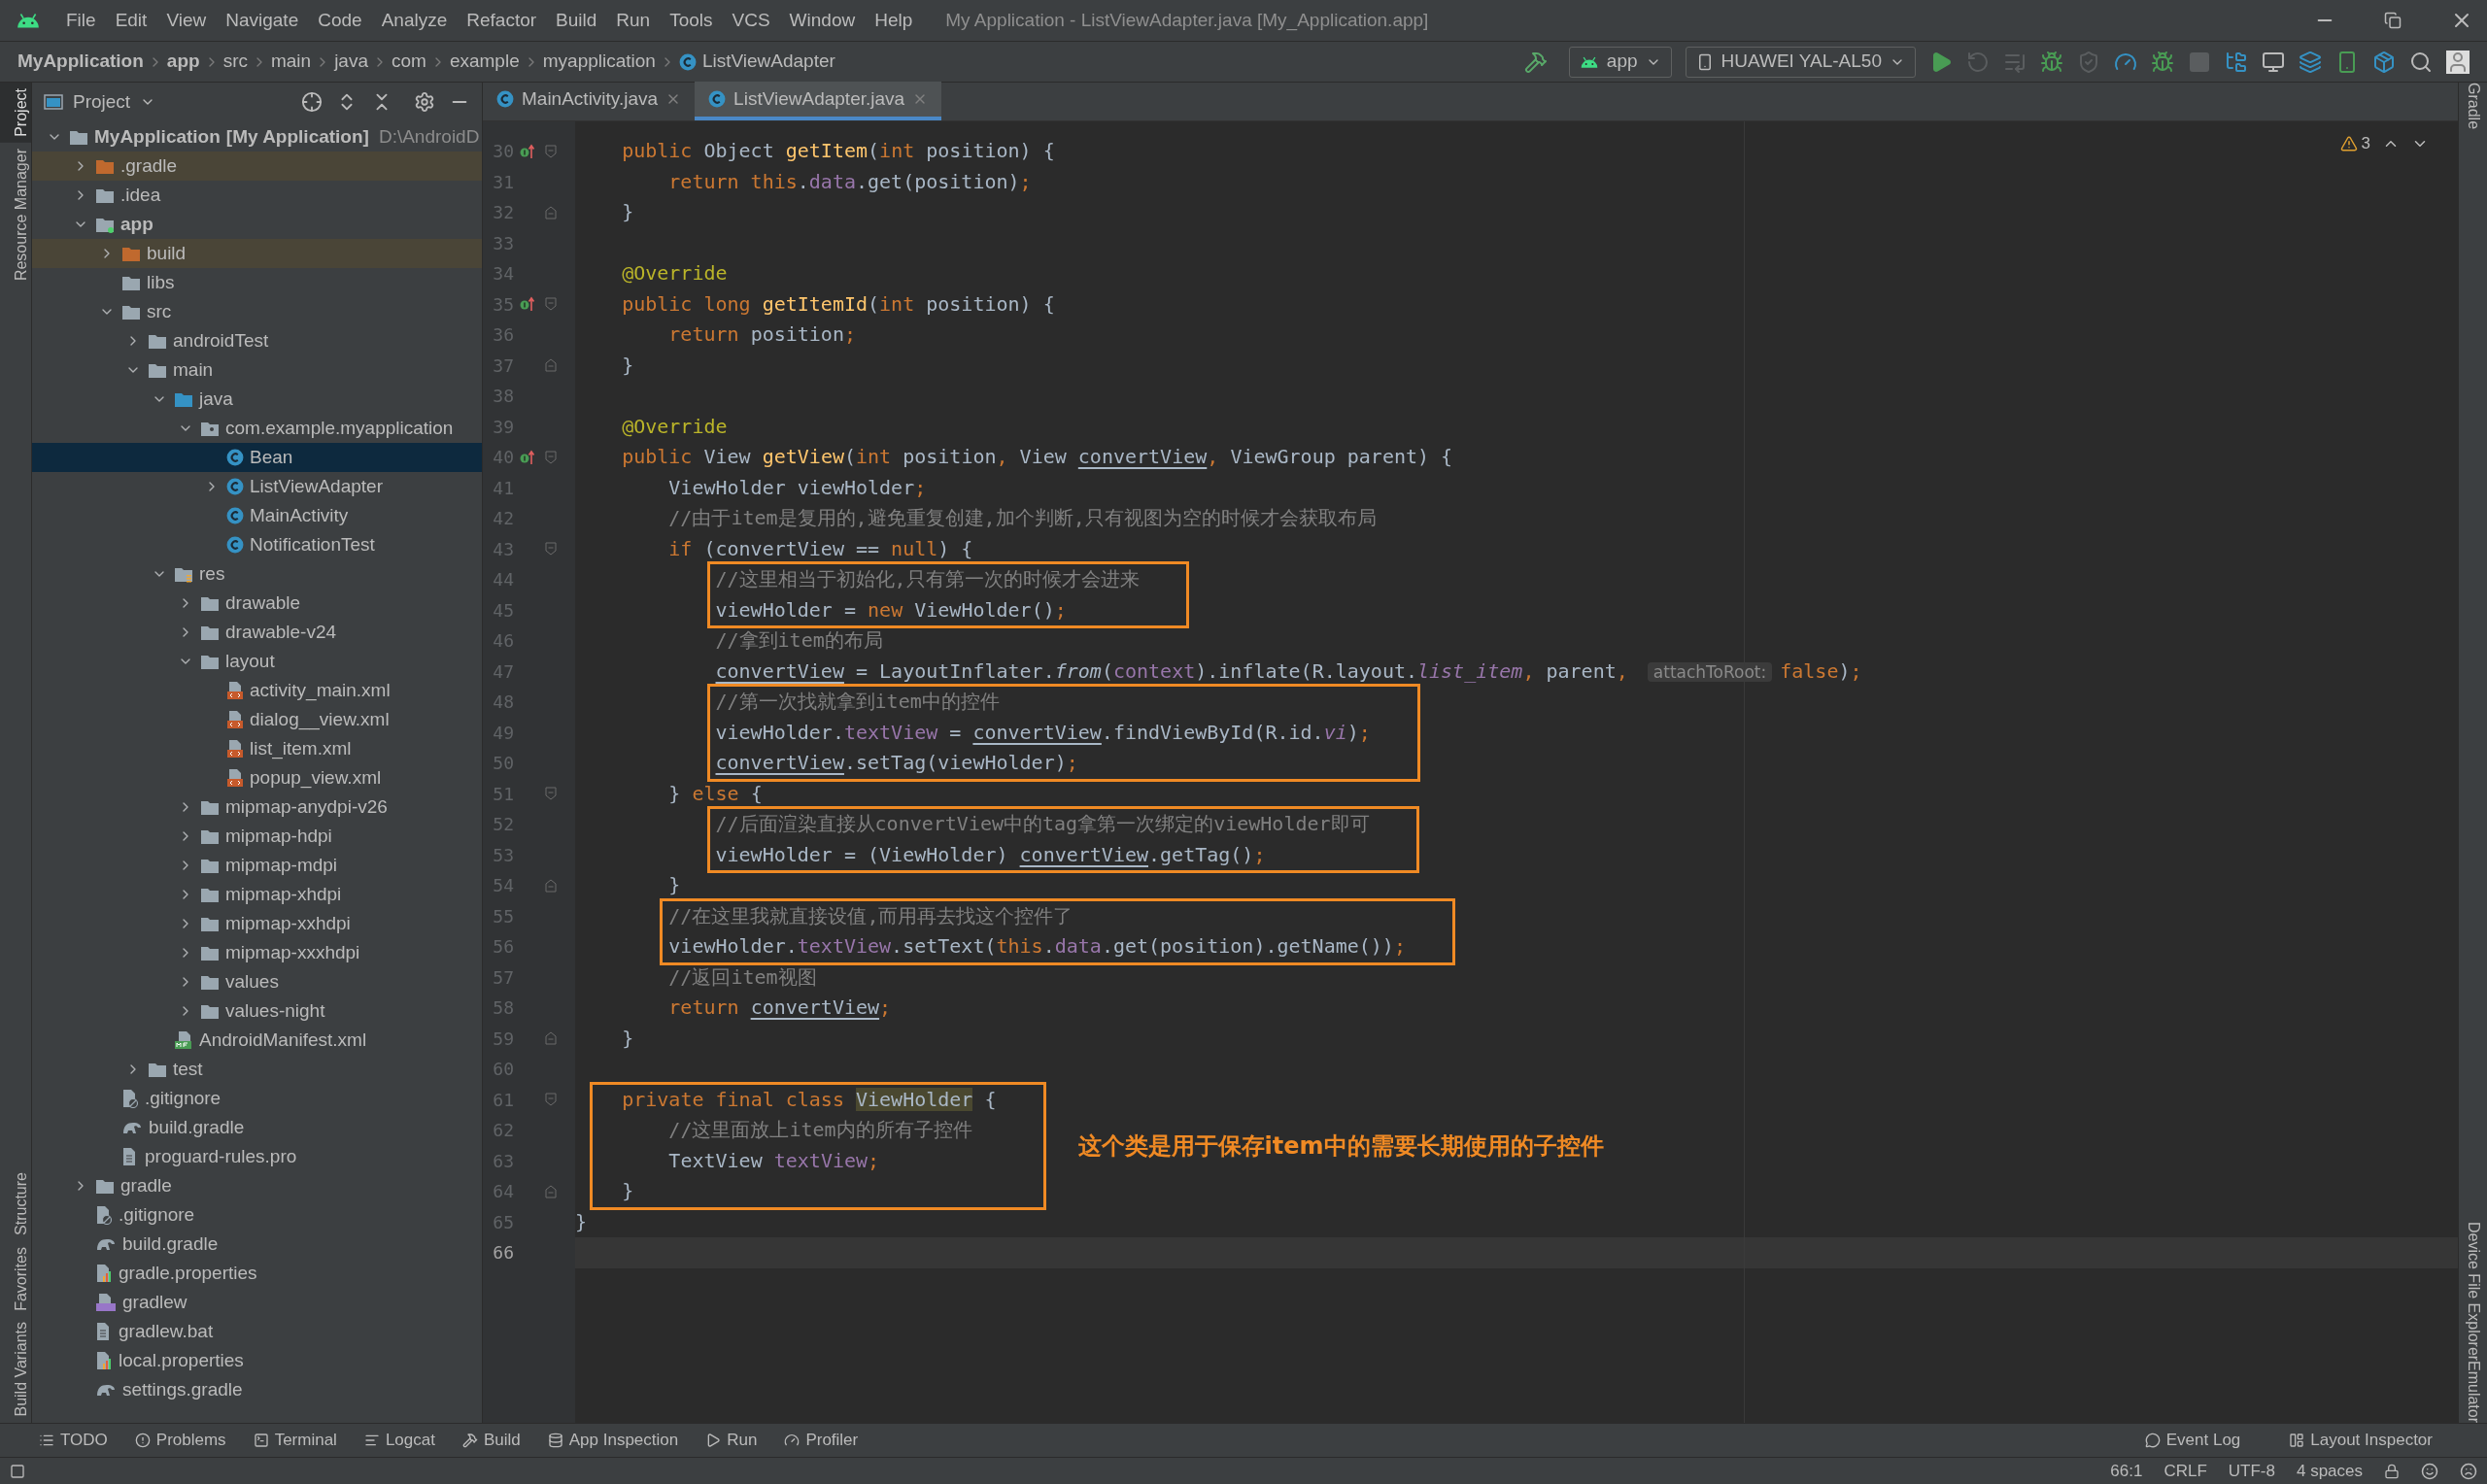  I want to click on file-encoding: UTF-8, so click(2251, 1471).